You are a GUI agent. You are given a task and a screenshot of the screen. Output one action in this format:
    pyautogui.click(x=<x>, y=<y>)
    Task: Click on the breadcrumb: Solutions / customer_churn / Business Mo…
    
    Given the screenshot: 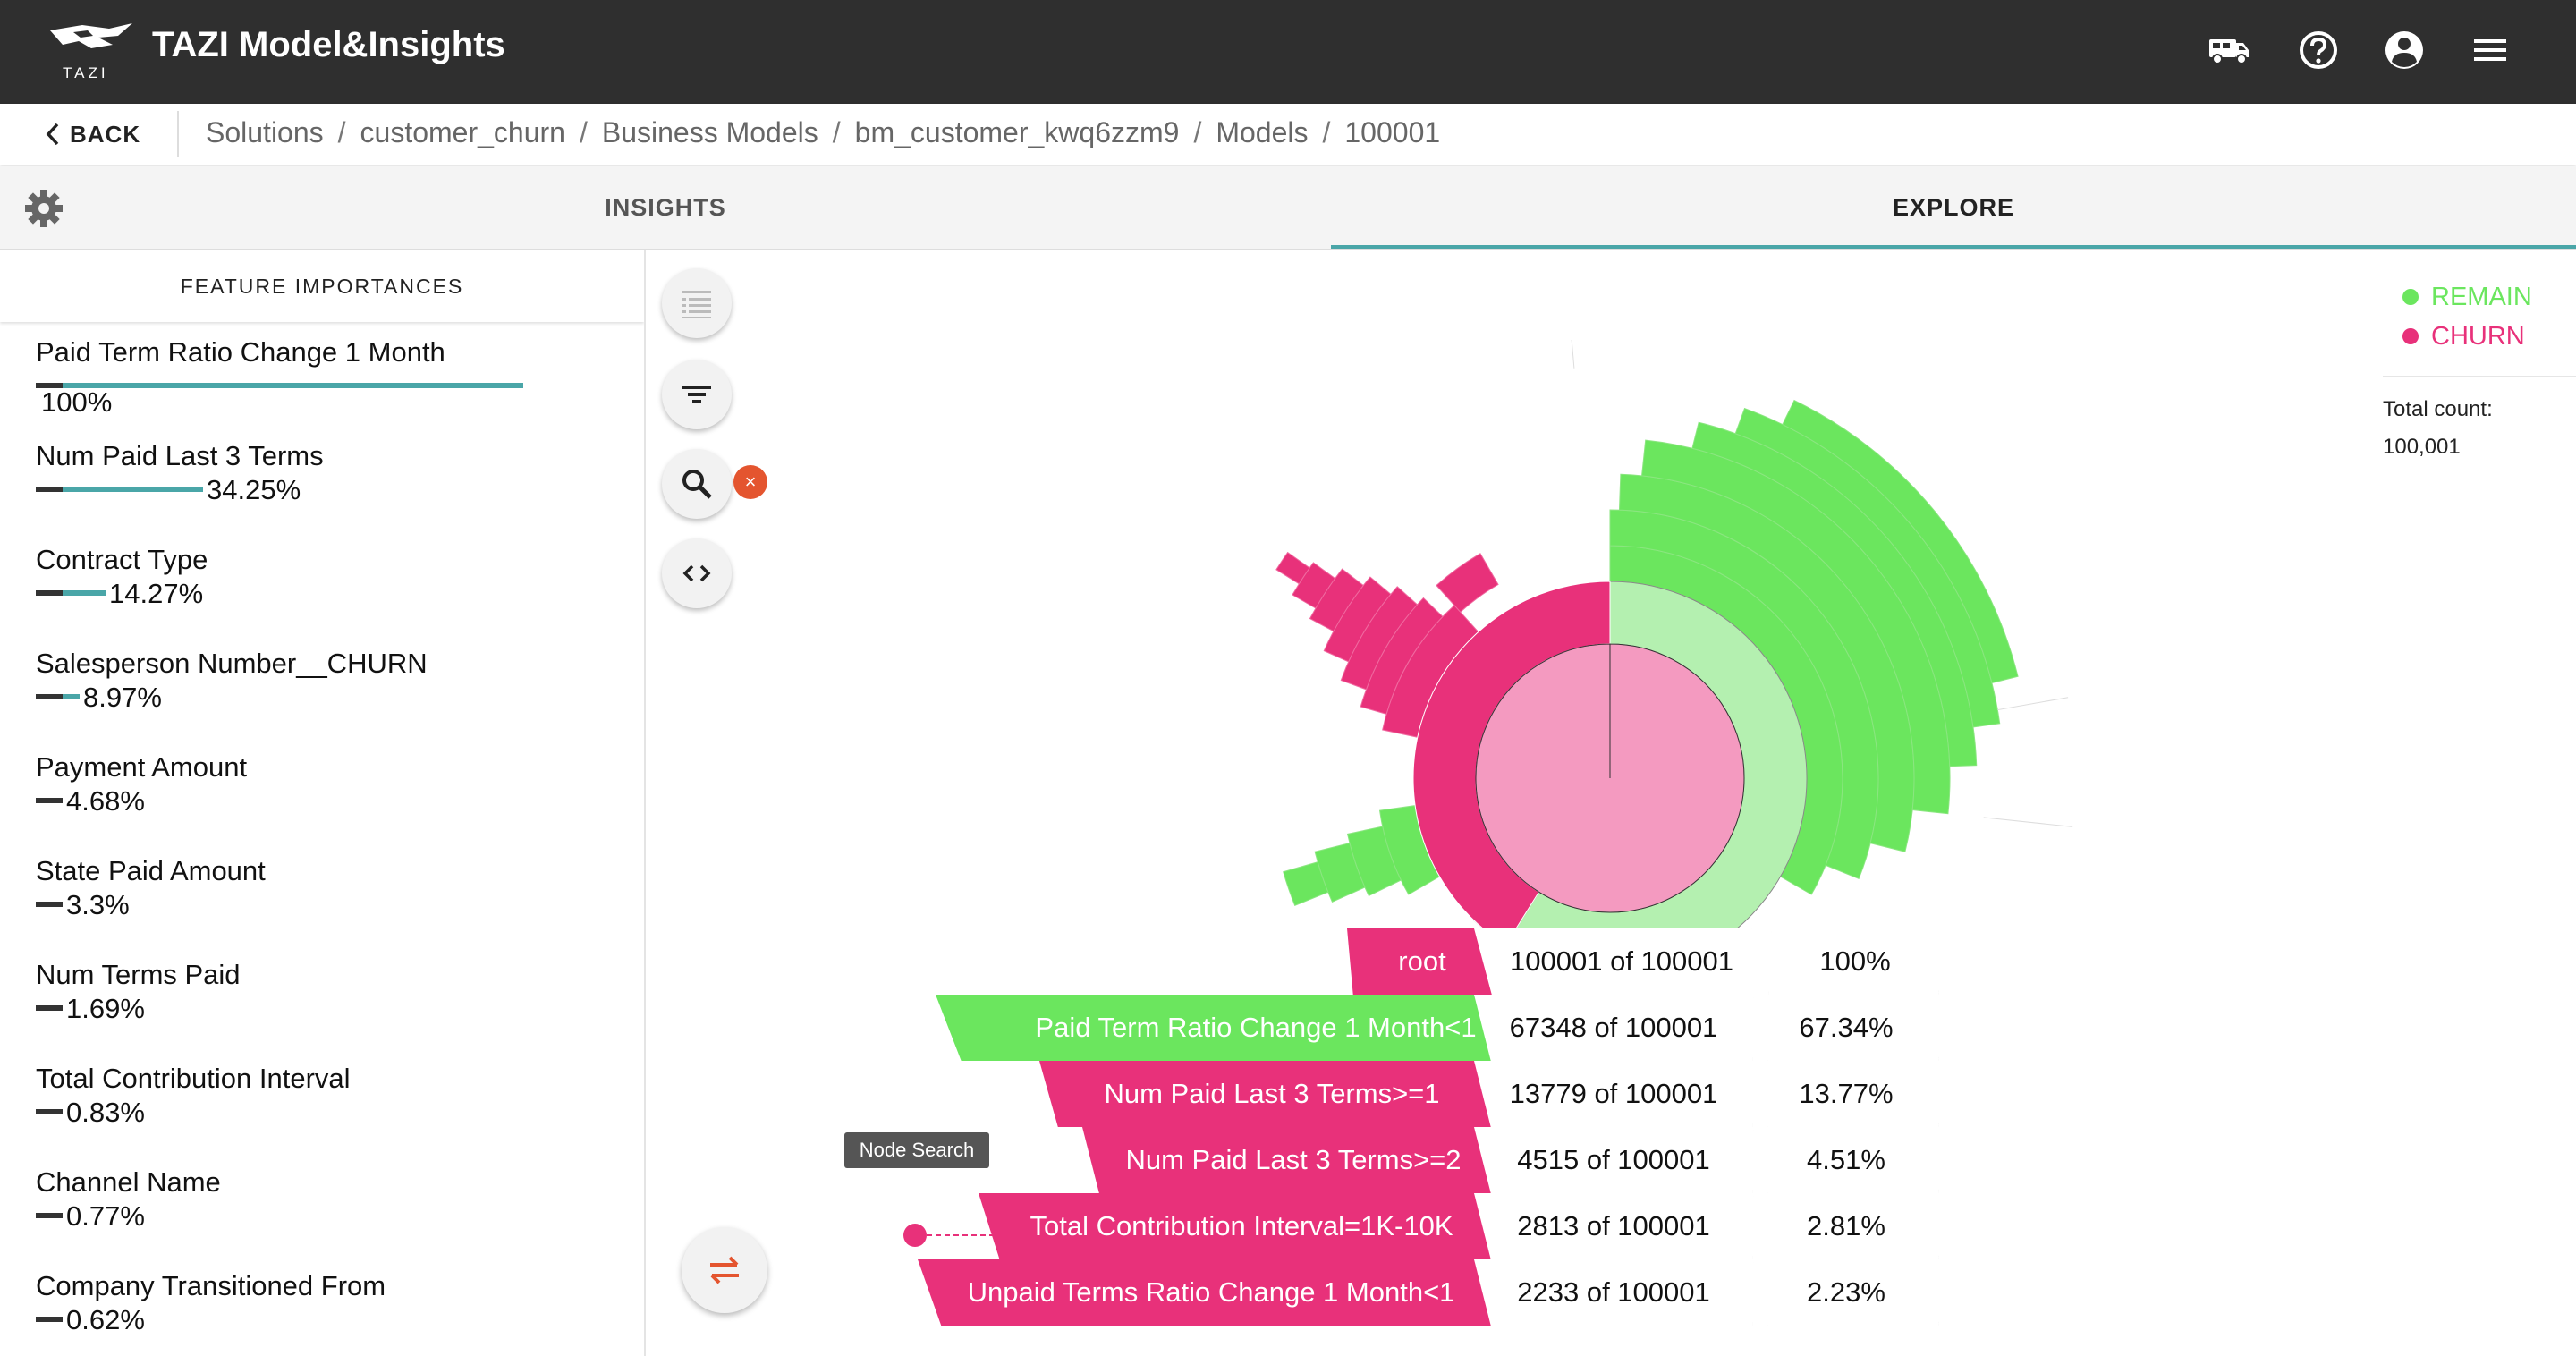 What is the action you would take?
    pyautogui.click(x=823, y=132)
    